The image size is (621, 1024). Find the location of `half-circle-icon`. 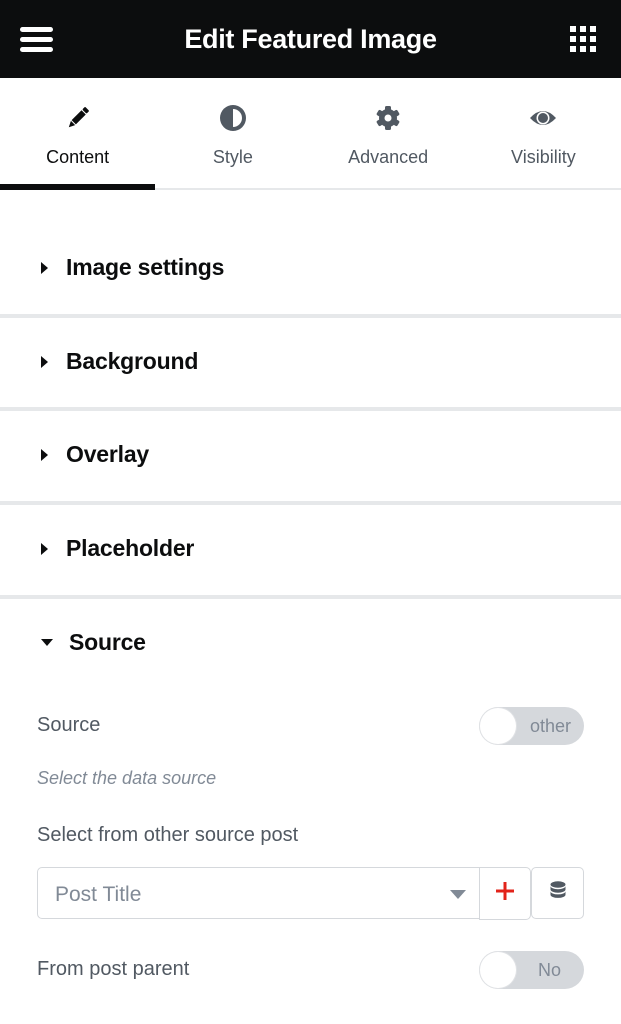

half-circle-icon is located at coordinates (233, 118).